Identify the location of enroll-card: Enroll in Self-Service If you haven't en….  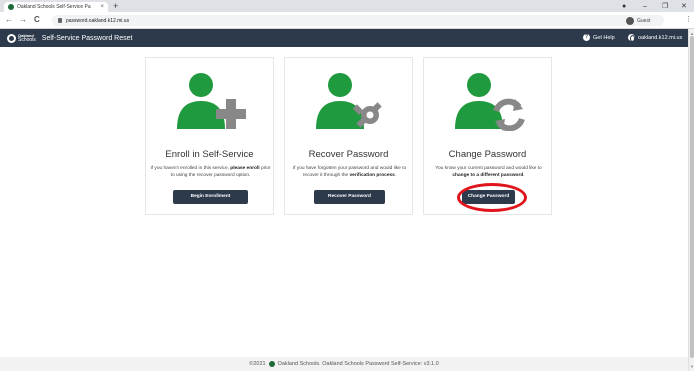
(209, 136).